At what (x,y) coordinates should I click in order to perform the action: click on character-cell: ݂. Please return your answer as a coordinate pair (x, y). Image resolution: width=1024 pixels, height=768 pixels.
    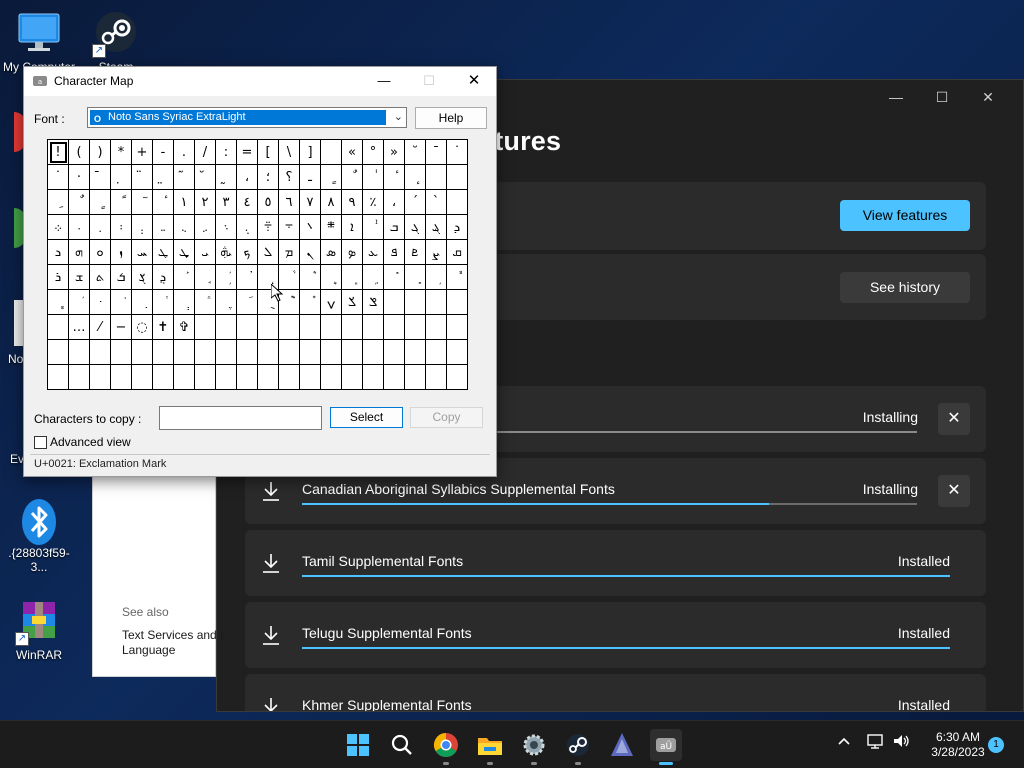
    Looking at the image, I should click on (142, 302).